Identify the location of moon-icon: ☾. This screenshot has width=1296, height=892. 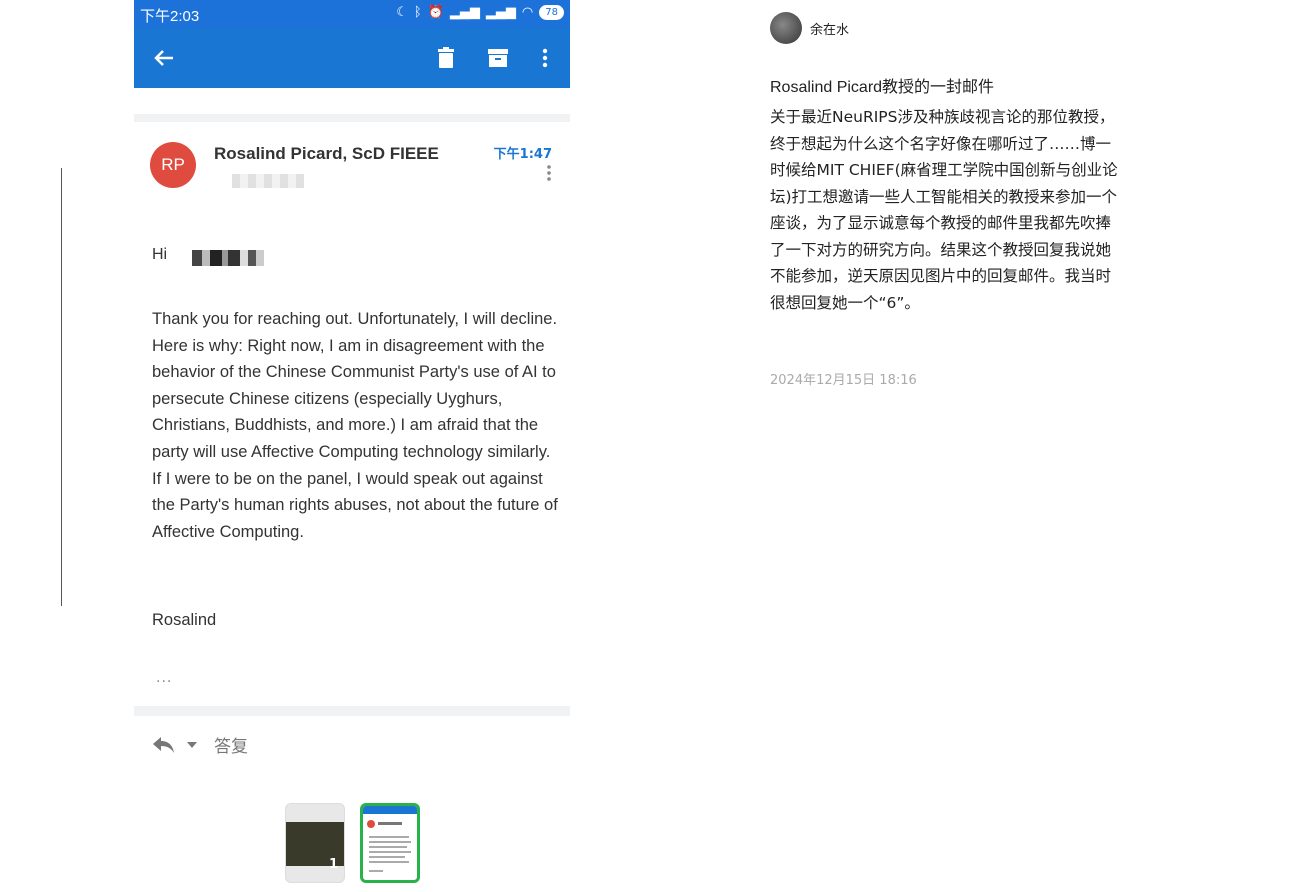
(402, 12).